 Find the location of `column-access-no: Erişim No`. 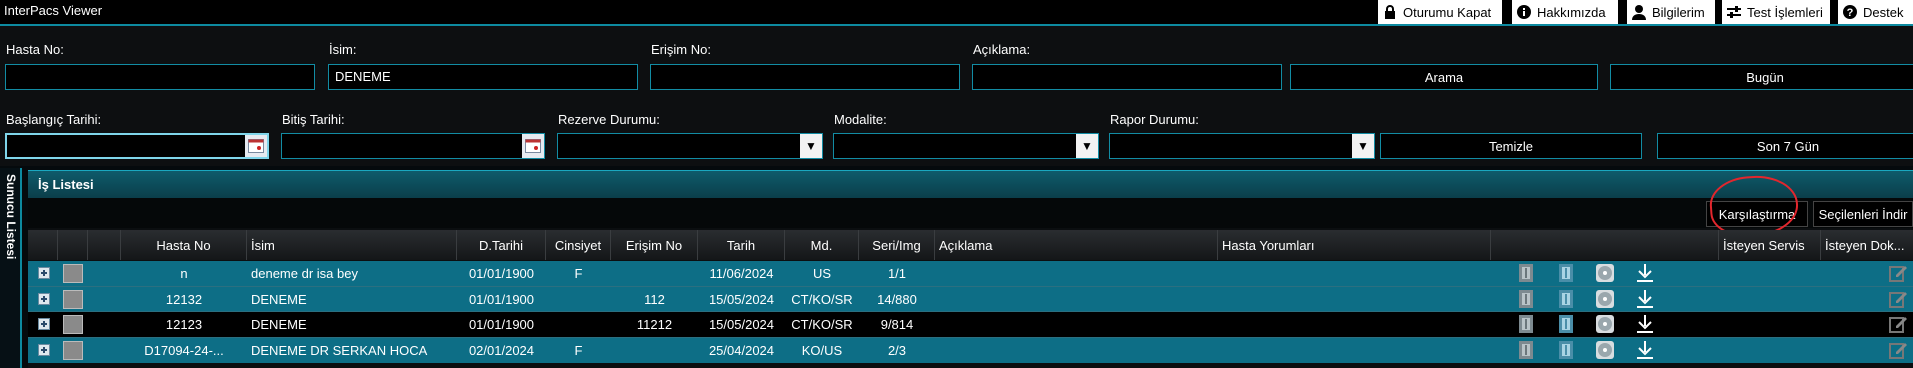

column-access-no: Erişim No is located at coordinates (654, 245).